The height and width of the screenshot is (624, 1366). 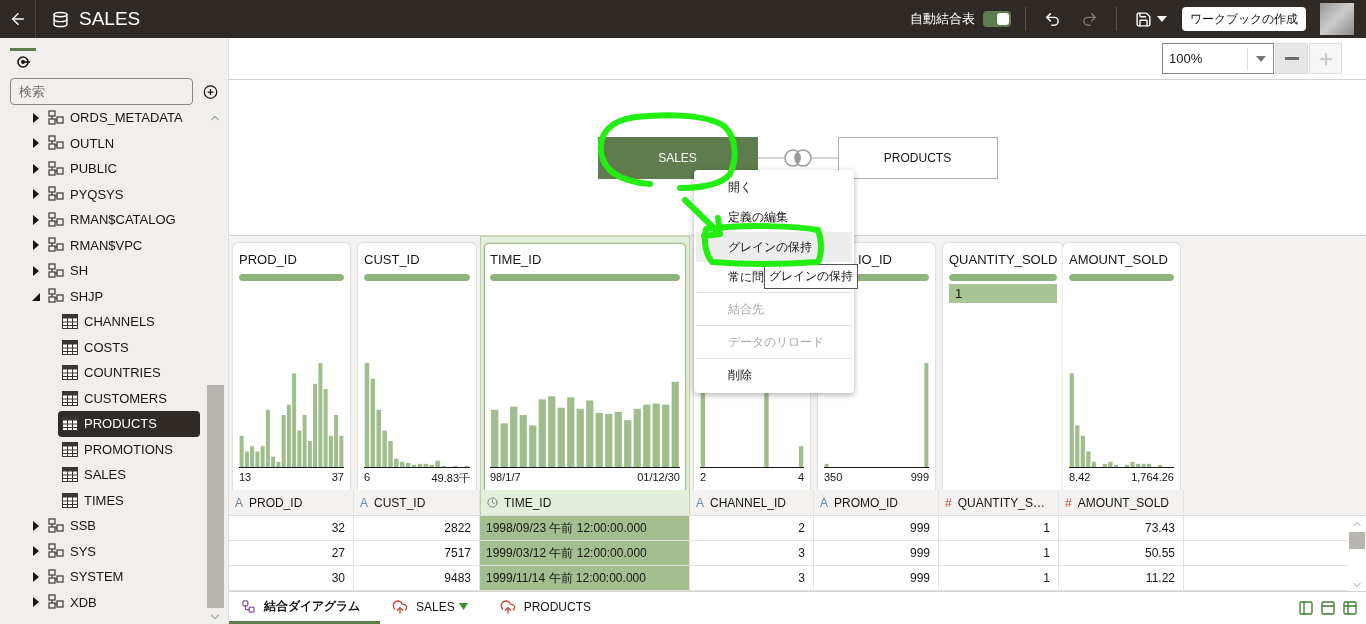 What do you see at coordinates (450, 478) in the screenshot?
I see `max-value: 49.83千` at bounding box center [450, 478].